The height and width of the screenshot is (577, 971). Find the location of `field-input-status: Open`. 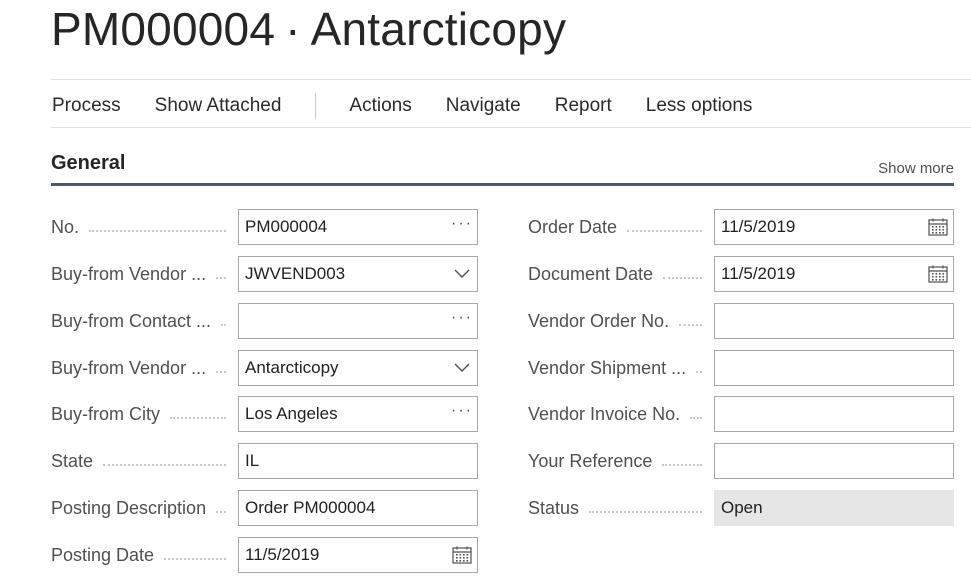

field-input-status: Open is located at coordinates (834, 508).